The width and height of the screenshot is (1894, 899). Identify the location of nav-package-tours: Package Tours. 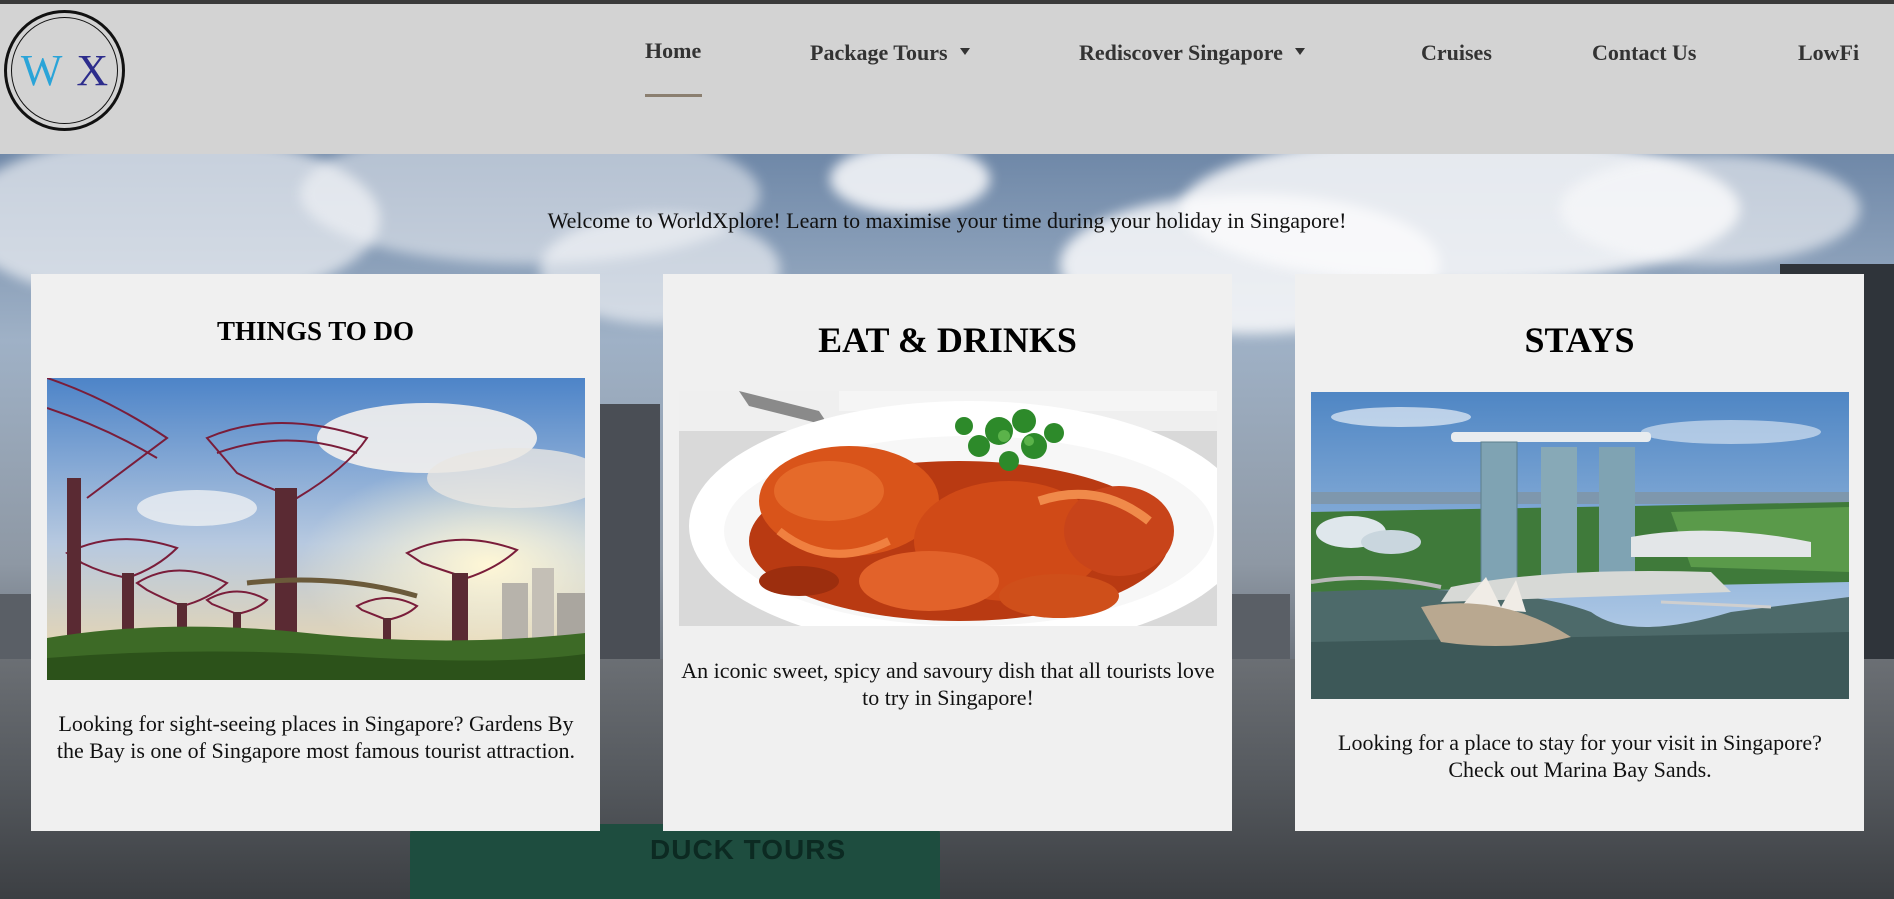
(890, 53).